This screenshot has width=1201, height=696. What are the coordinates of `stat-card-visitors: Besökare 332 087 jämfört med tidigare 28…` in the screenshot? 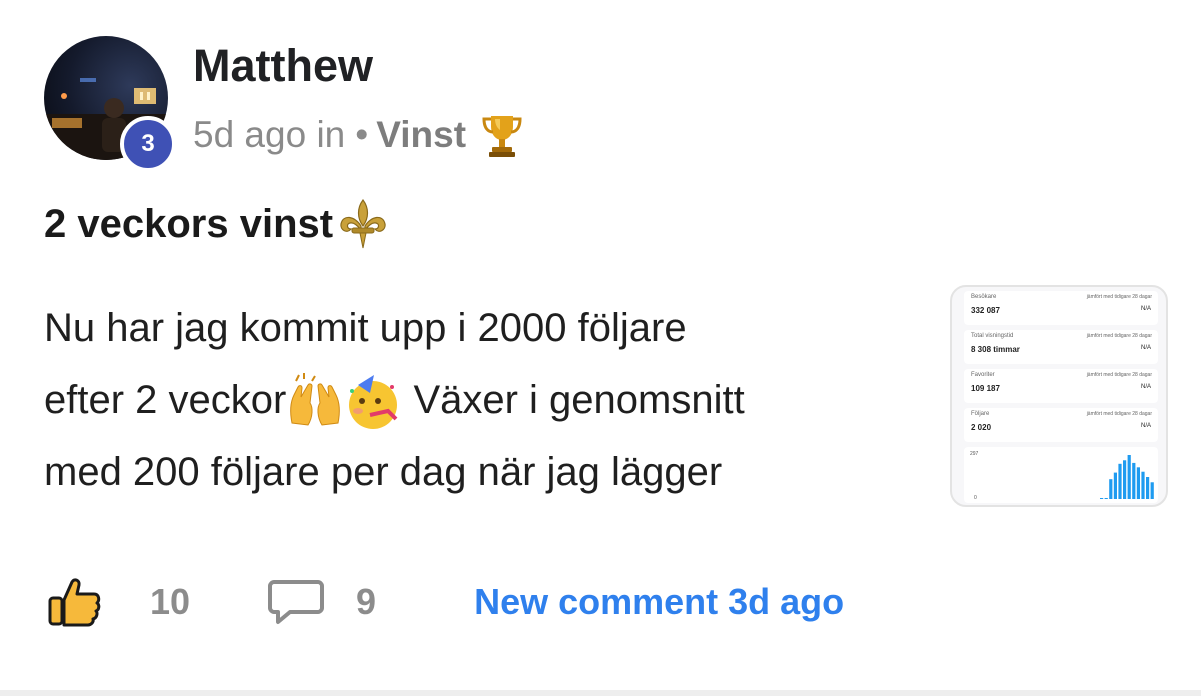 It's located at (1061, 308).